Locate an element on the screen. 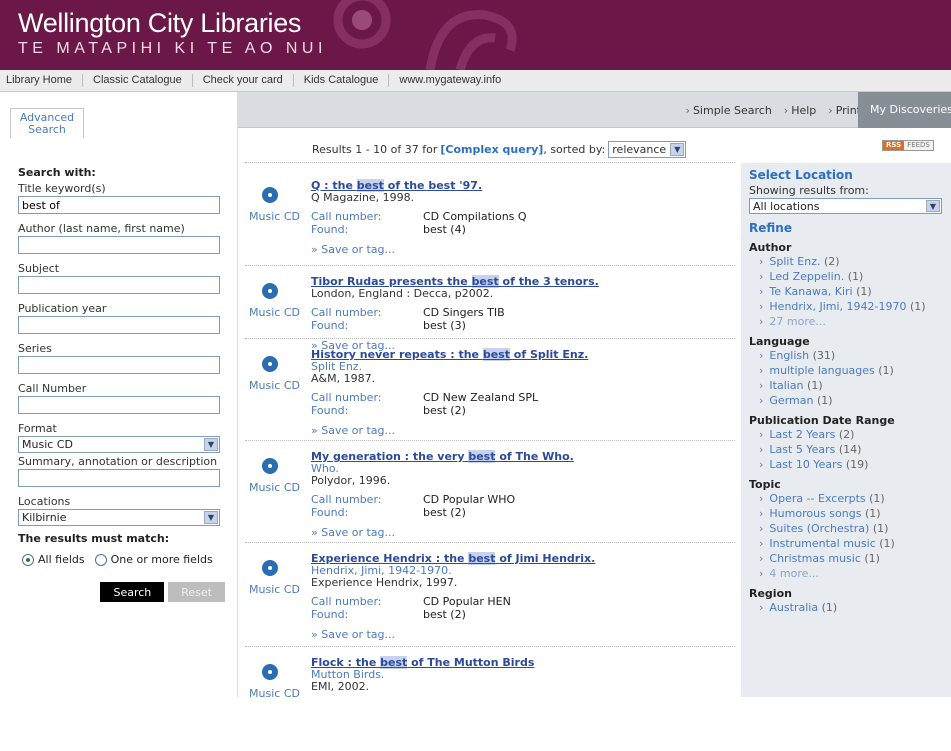 The height and width of the screenshot is (751, 951). facet-item: › English (31) is located at coordinates (846, 355).